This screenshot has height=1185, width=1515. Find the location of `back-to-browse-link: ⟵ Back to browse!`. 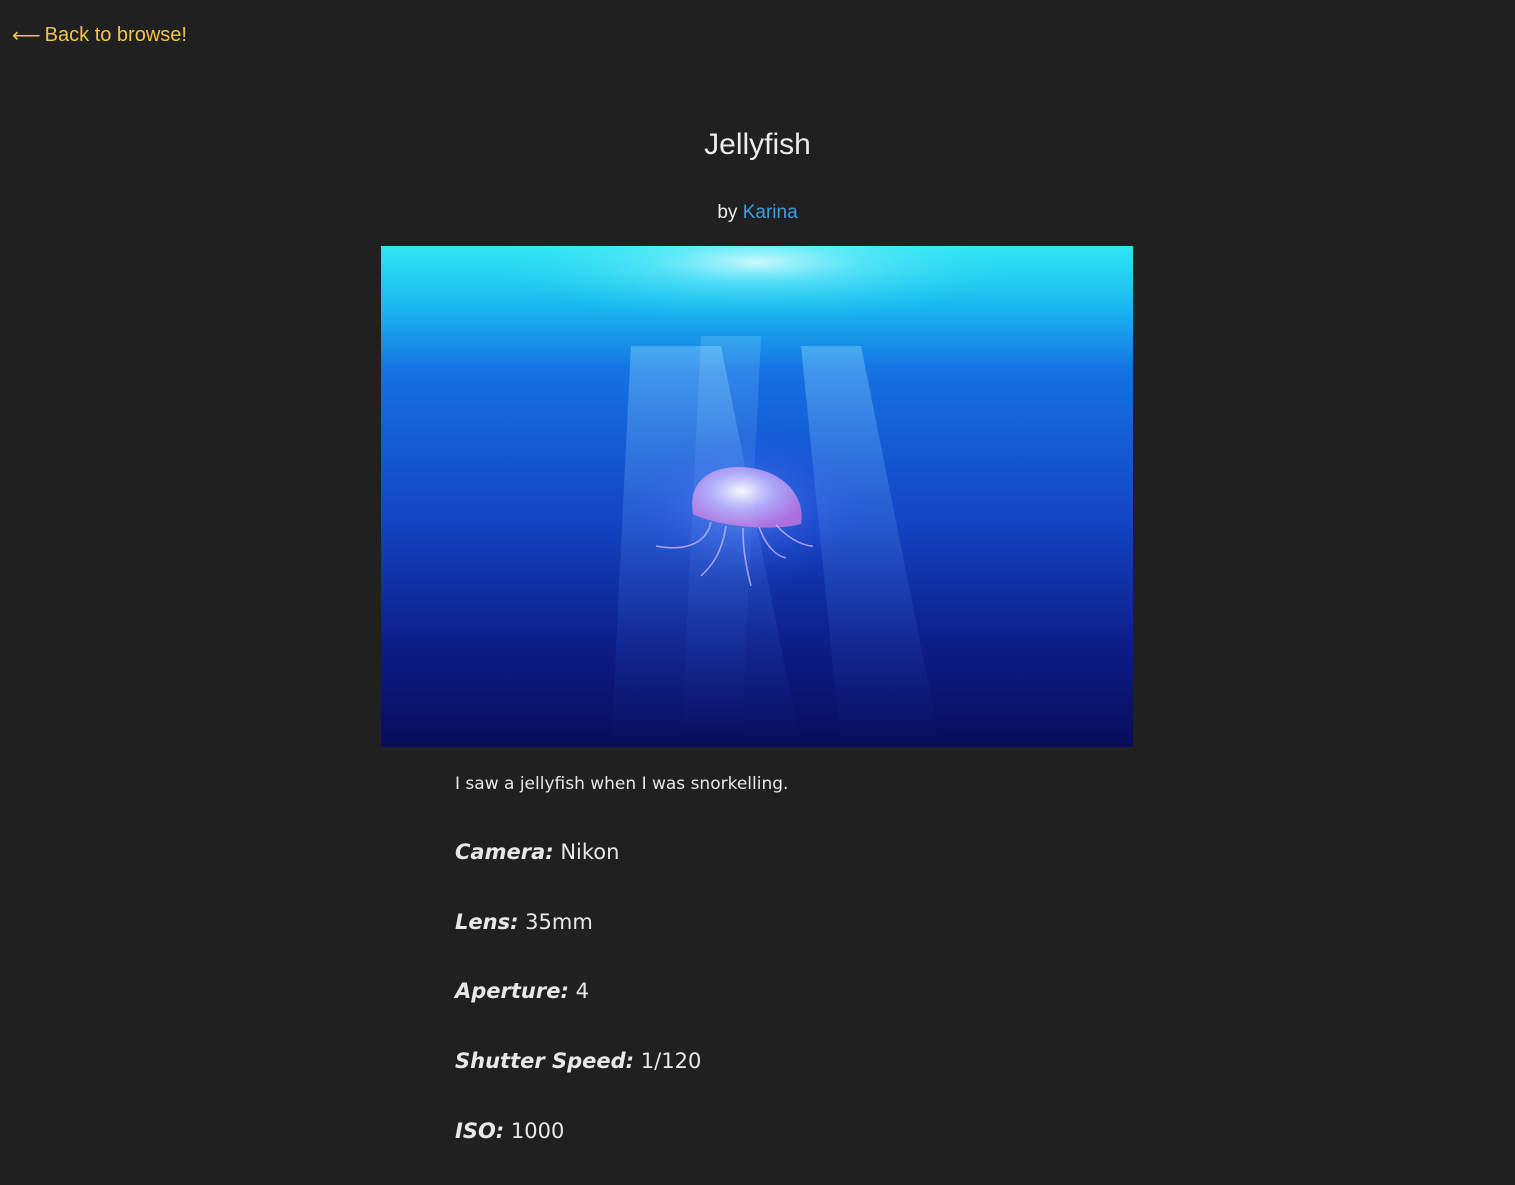

back-to-browse-link: ⟵ Back to browse! is located at coordinates (99, 35).